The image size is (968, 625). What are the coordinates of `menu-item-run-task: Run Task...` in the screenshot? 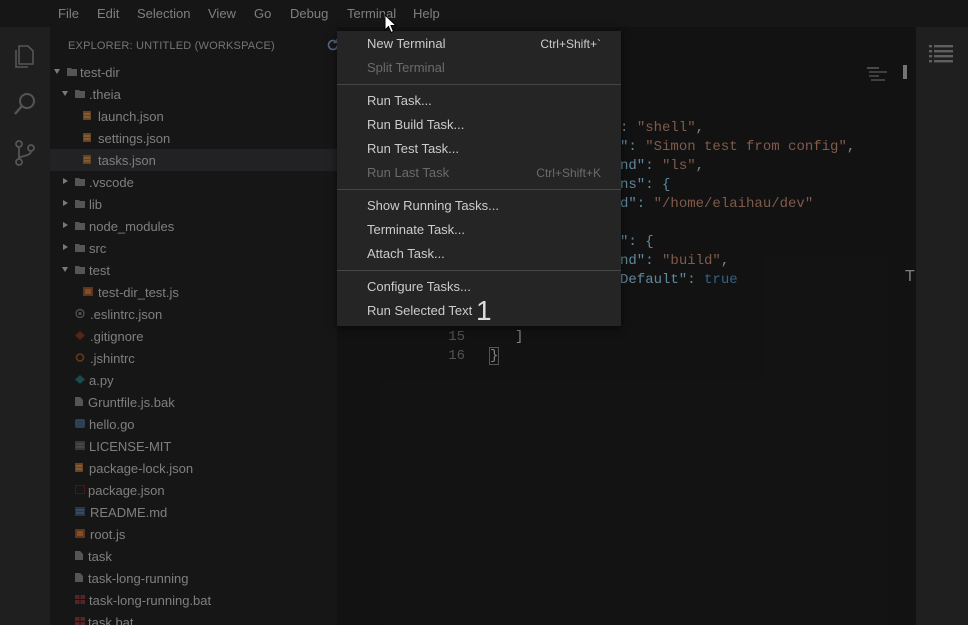 It's located at (479, 100).